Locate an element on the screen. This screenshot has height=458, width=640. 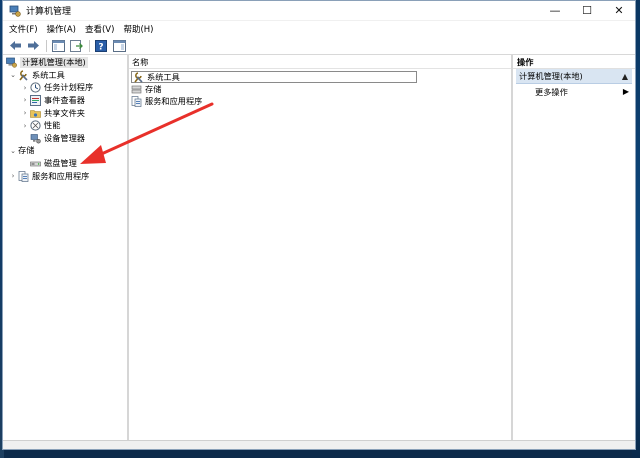
tree-item-performance: › 性能 is located at coordinates (65, 125).